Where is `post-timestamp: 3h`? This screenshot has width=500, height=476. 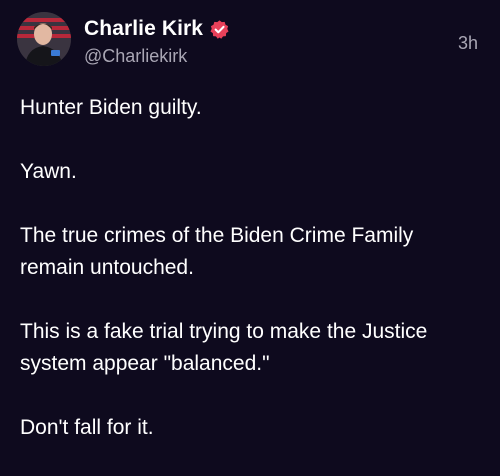
post-timestamp: 3h is located at coordinates (468, 43).